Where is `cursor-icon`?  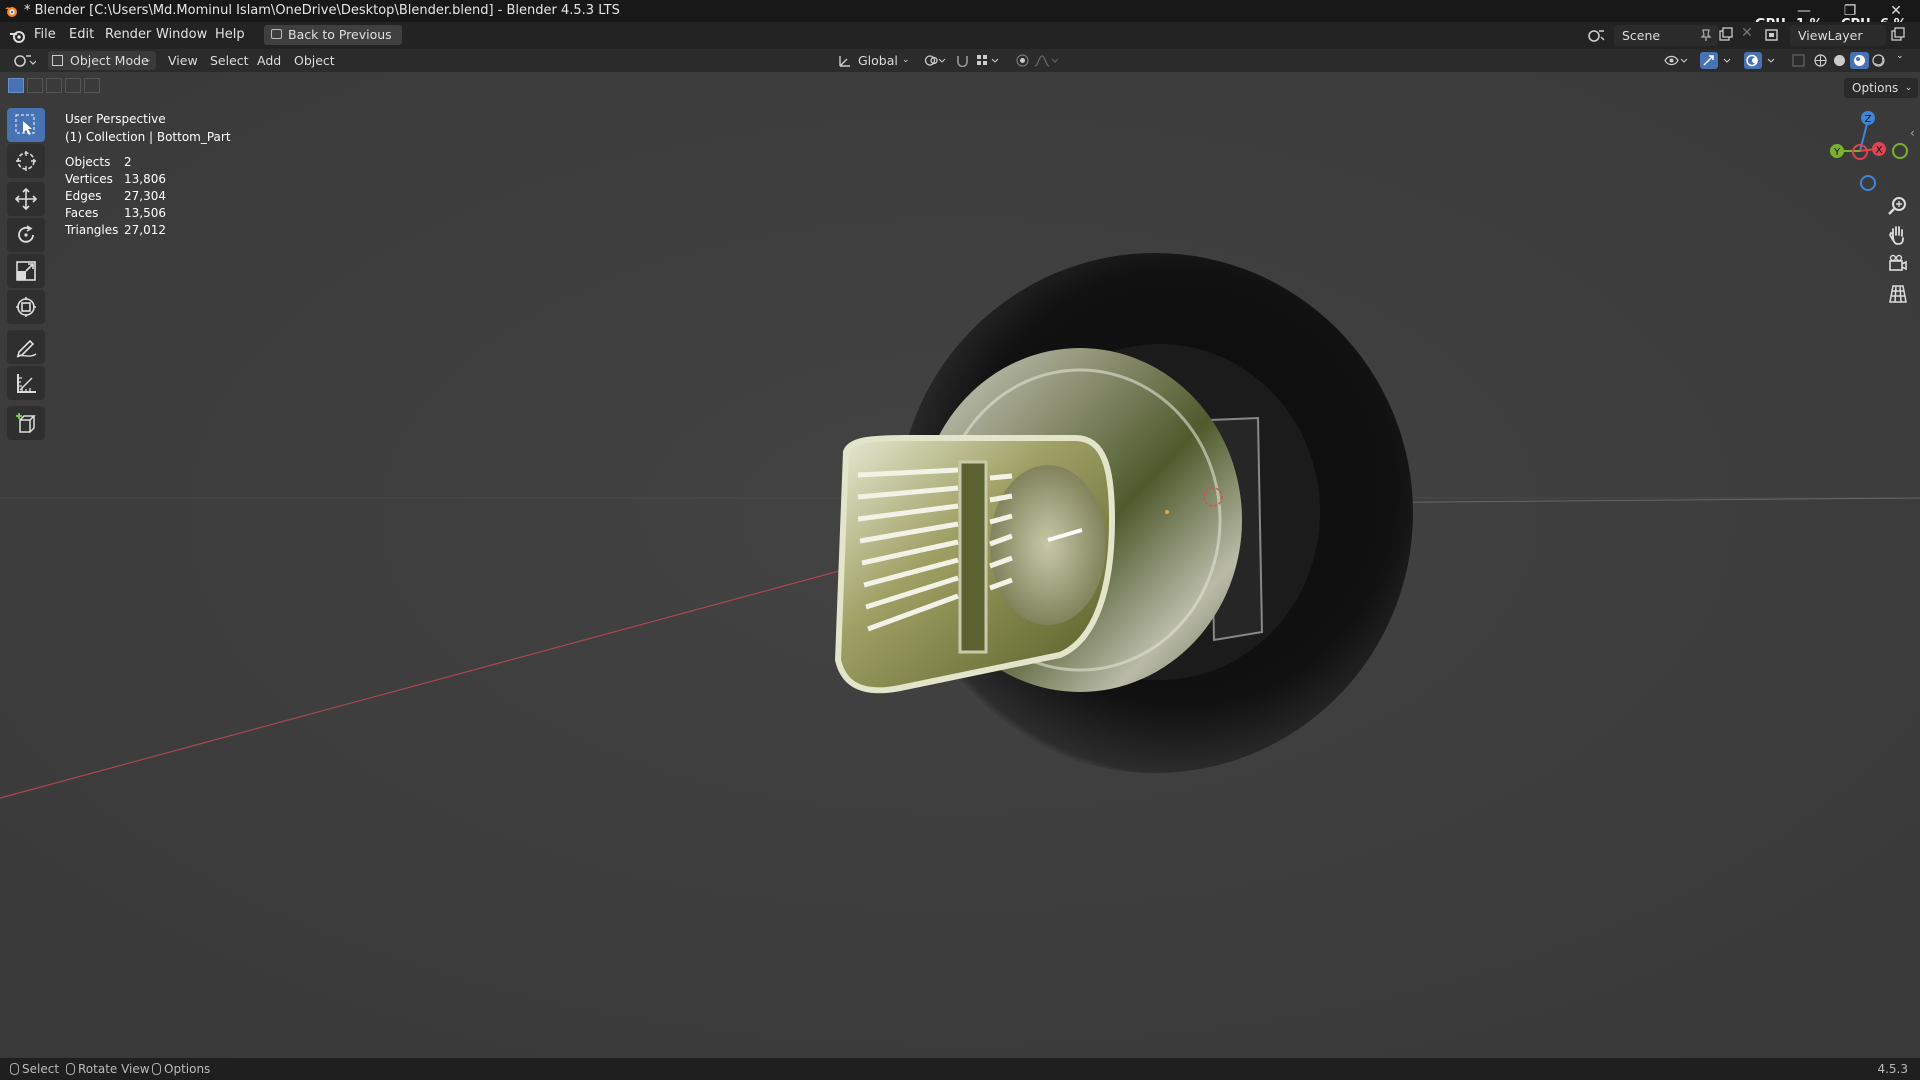 cursor-icon is located at coordinates (26, 161).